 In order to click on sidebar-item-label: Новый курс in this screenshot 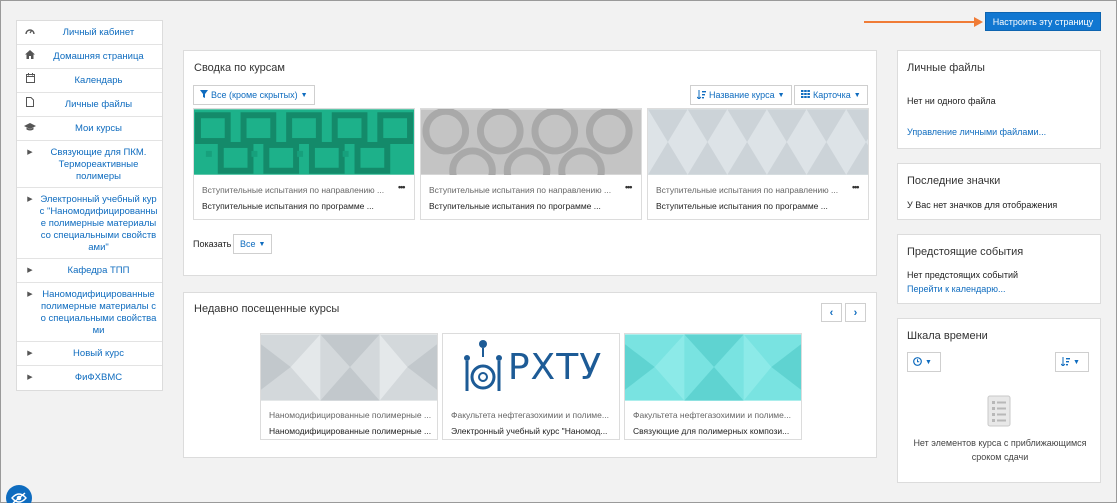, I will do `click(98, 353)`.